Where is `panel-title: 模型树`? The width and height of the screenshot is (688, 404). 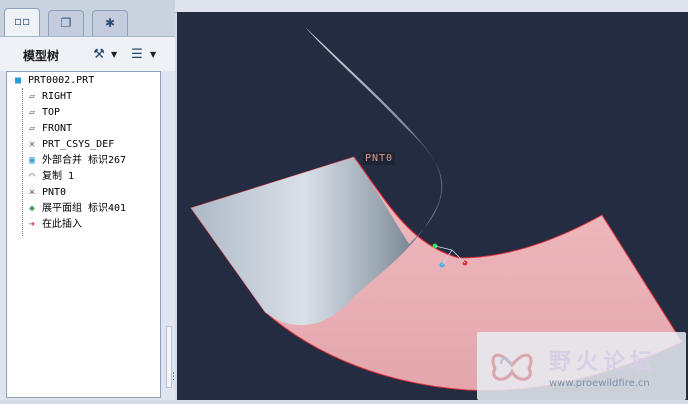 panel-title: 模型树 is located at coordinates (41, 56).